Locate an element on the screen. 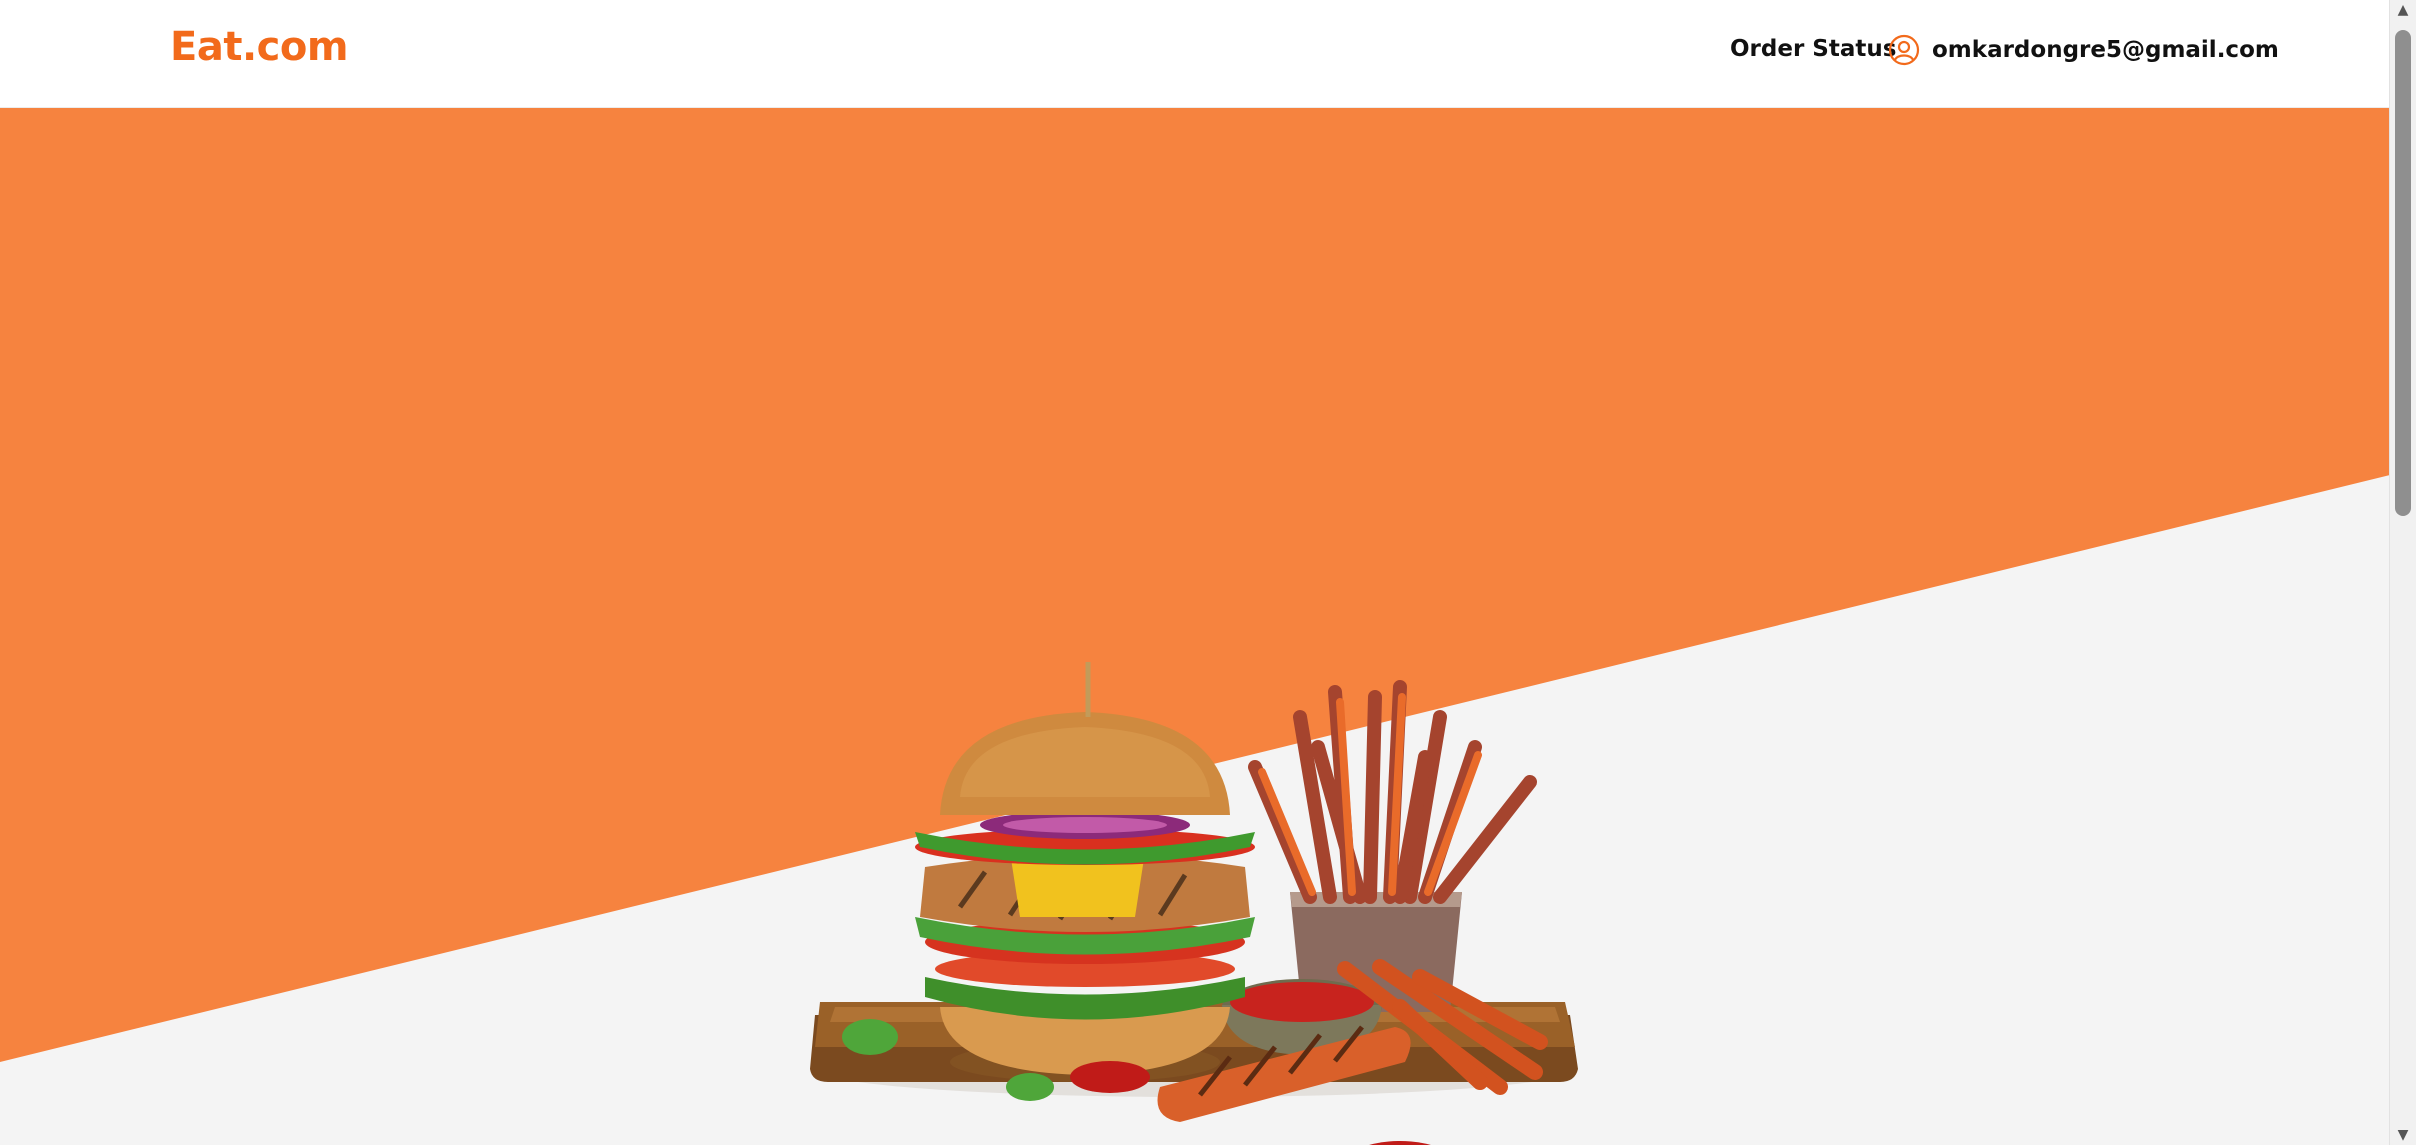 This screenshot has height=1145, width=2416. user-circle-icon is located at coordinates (1904, 50).